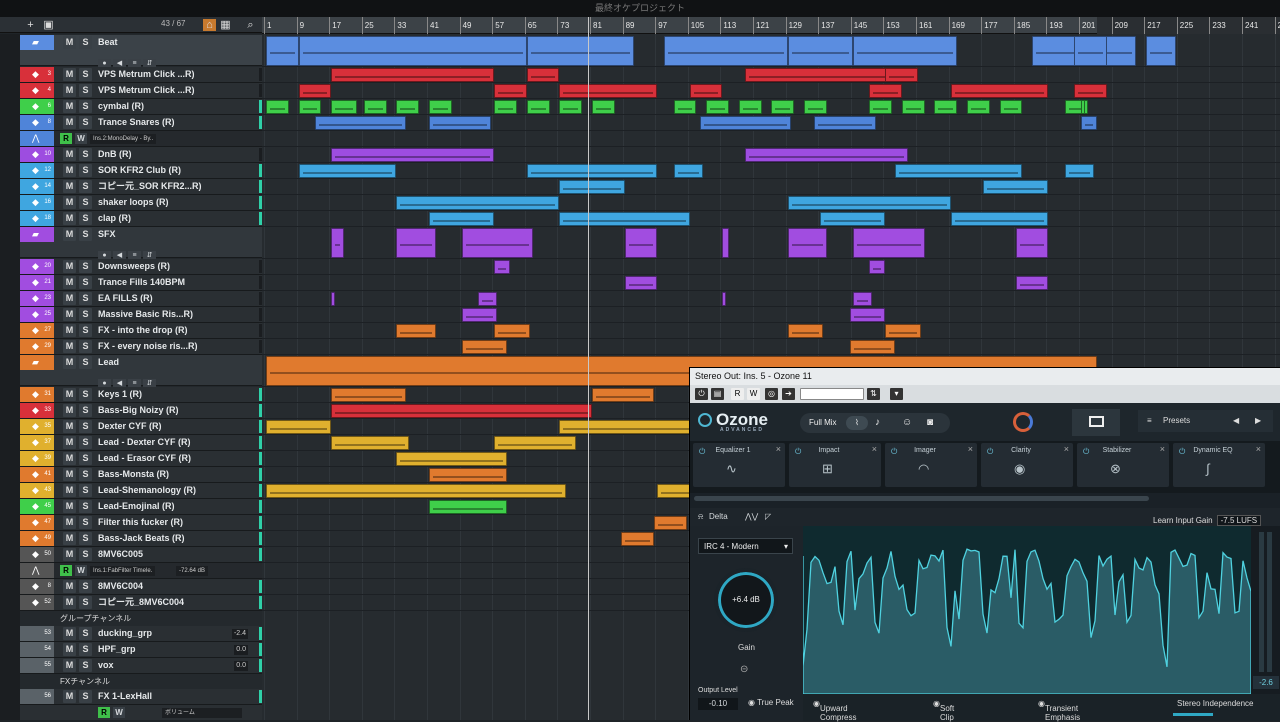  What do you see at coordinates (66, 138) in the screenshot?
I see `read-button: R` at bounding box center [66, 138].